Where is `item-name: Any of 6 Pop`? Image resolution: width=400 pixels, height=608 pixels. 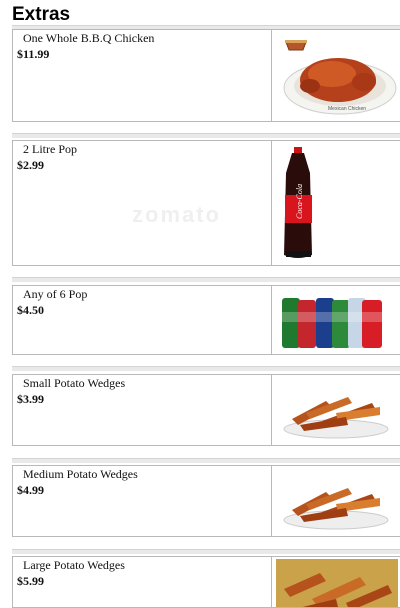 item-name: Any of 6 Pop is located at coordinates (55, 294).